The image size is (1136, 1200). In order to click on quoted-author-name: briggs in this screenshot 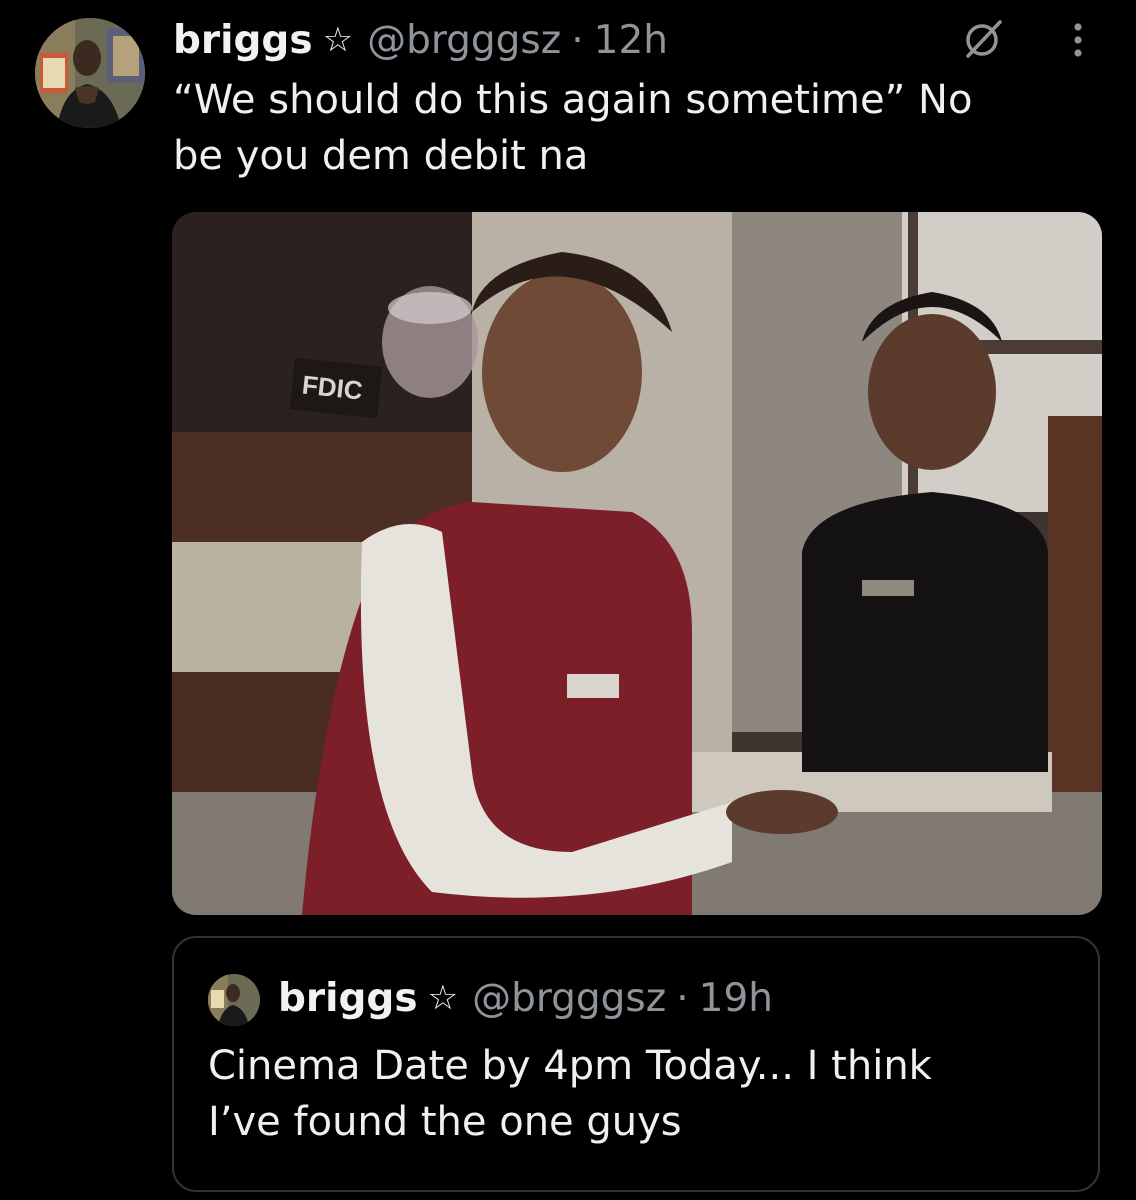, I will do `click(348, 998)`.